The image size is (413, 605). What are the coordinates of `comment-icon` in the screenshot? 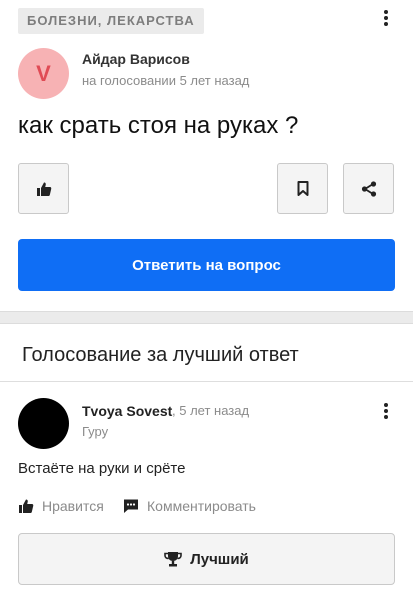 It's located at (131, 506).